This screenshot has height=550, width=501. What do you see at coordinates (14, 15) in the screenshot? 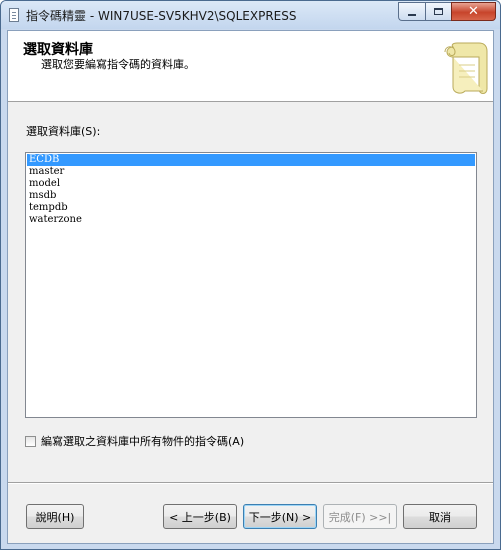
I see `document-icon` at bounding box center [14, 15].